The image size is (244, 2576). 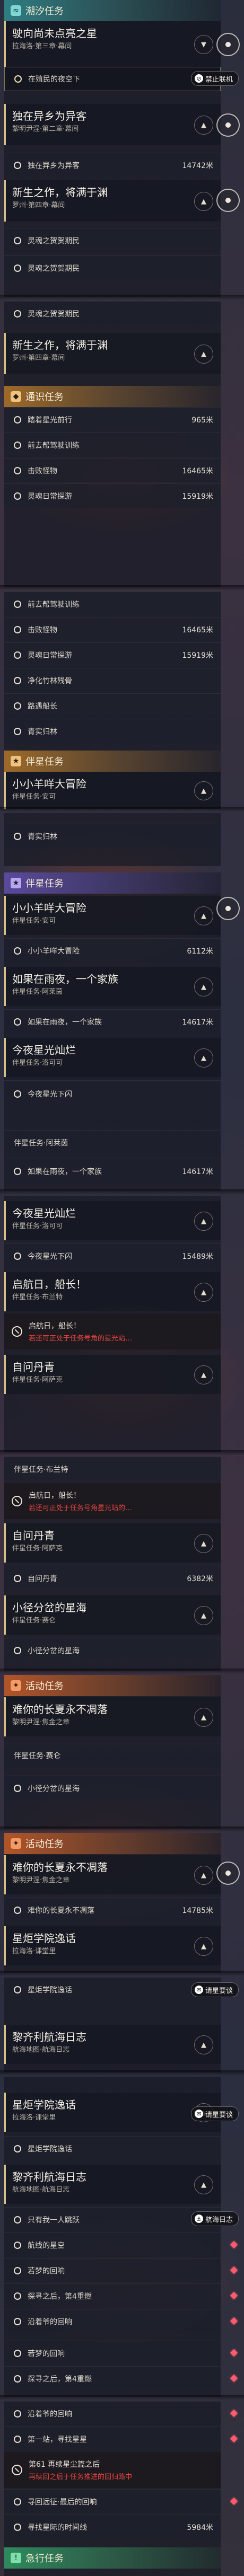 I want to click on quest-step: 伴星任务·赛仑, so click(x=113, y=1755).